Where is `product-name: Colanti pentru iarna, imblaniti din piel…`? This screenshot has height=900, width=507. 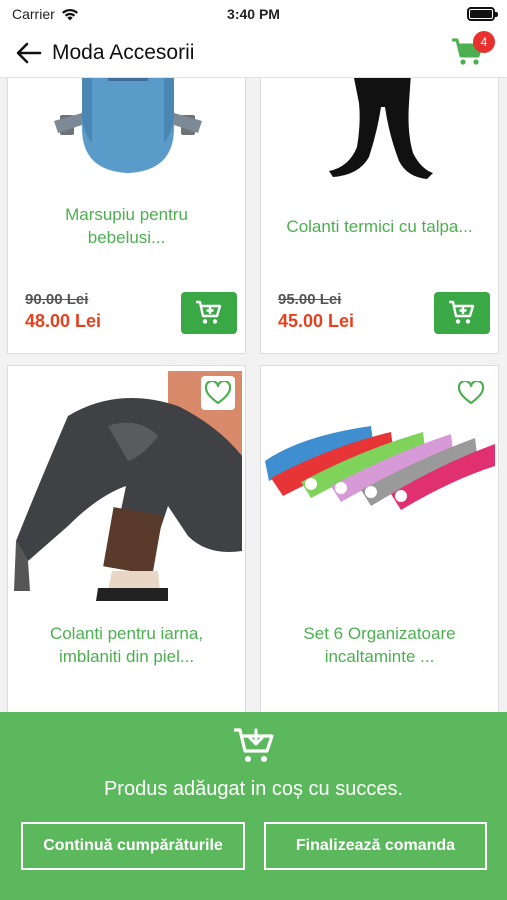 product-name: Colanti pentru iarna, imblaniti din piel… is located at coordinates (126, 645).